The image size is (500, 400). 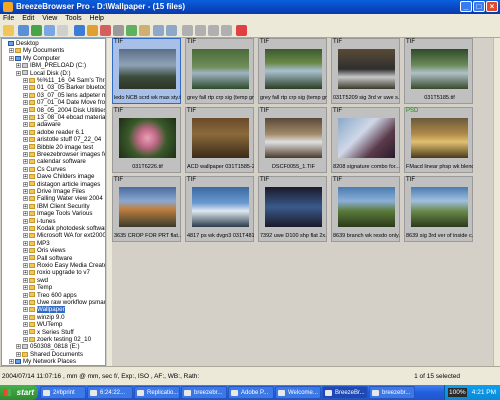 I want to click on grid-view-icon, so click(x=36, y=30).